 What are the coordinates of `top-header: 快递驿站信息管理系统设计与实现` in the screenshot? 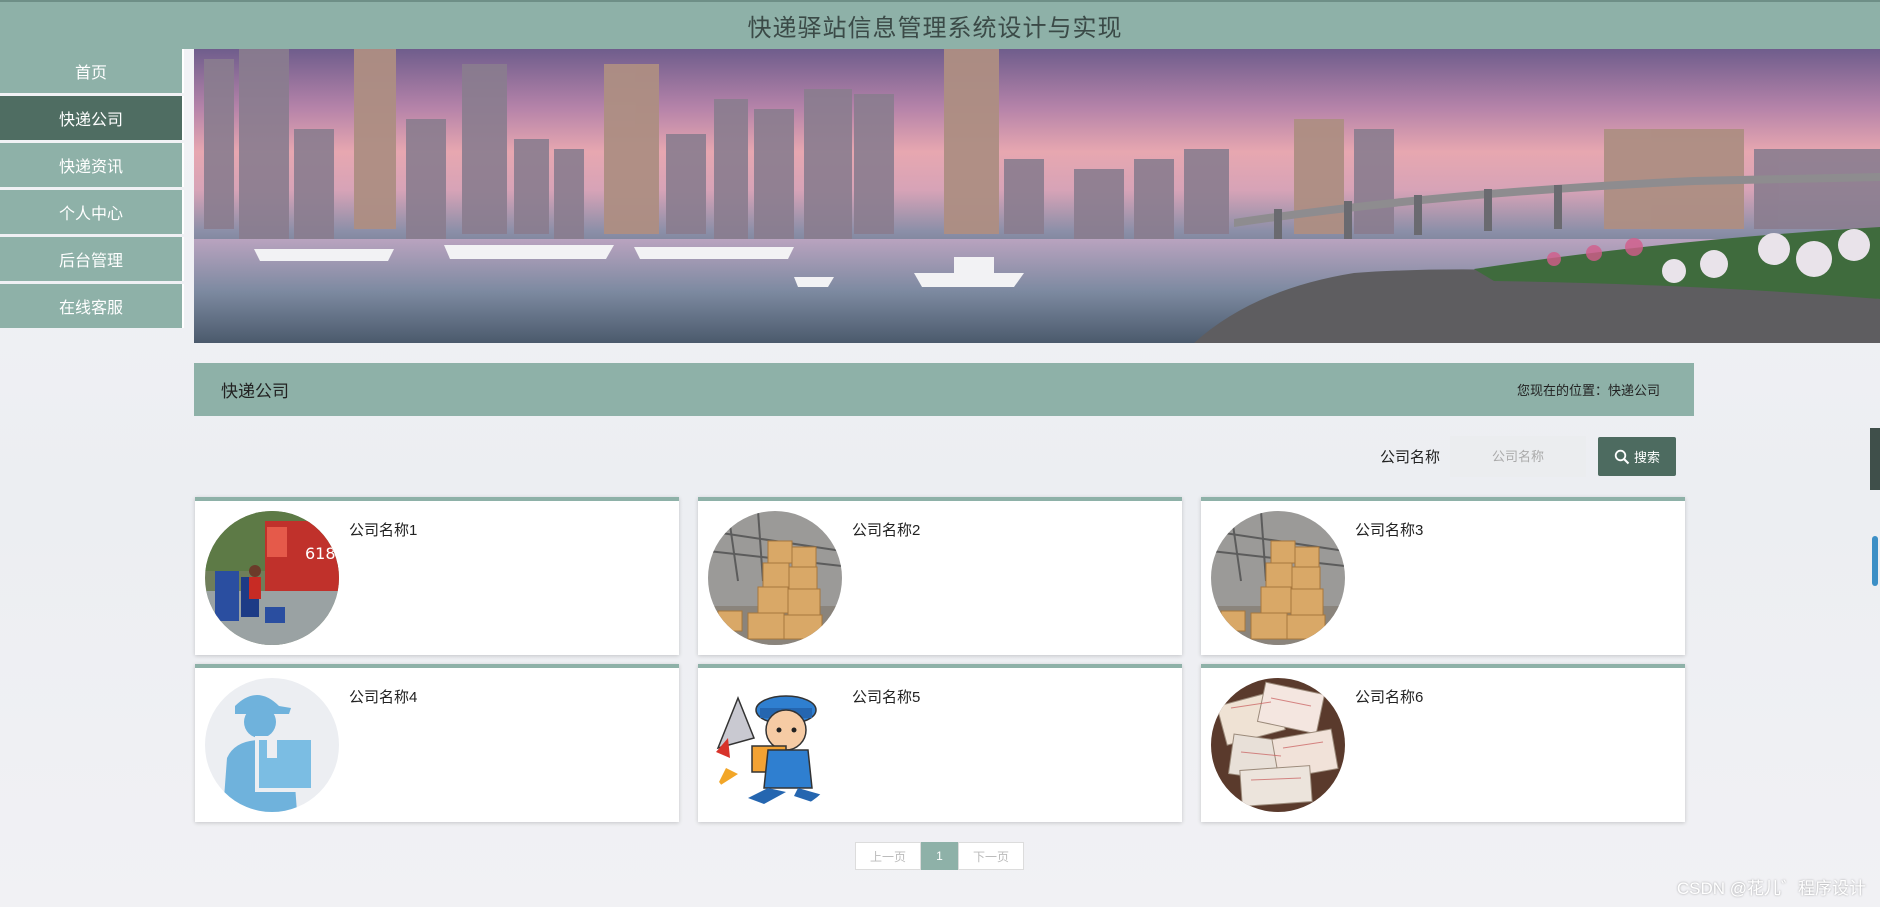 It's located at (940, 24).